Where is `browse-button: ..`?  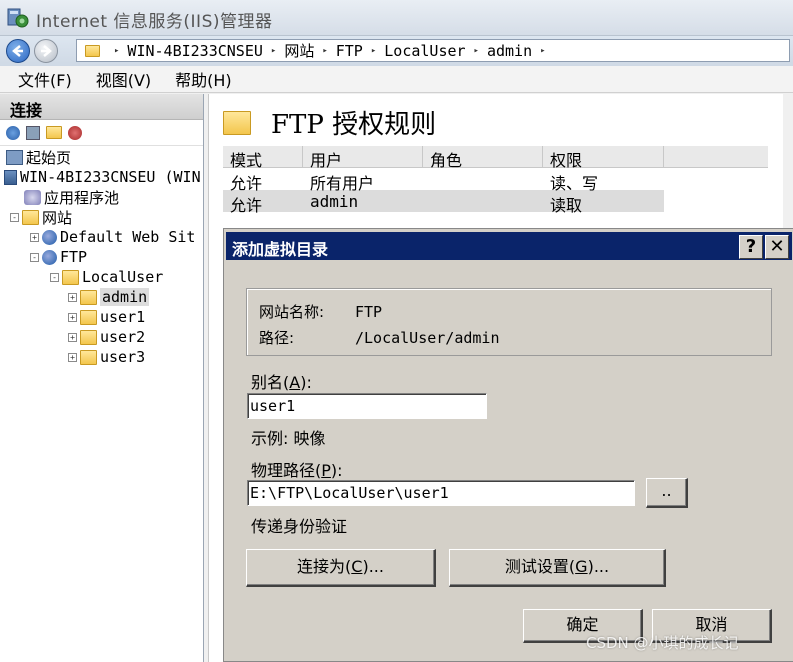
browse-button: .. is located at coordinates (667, 493).